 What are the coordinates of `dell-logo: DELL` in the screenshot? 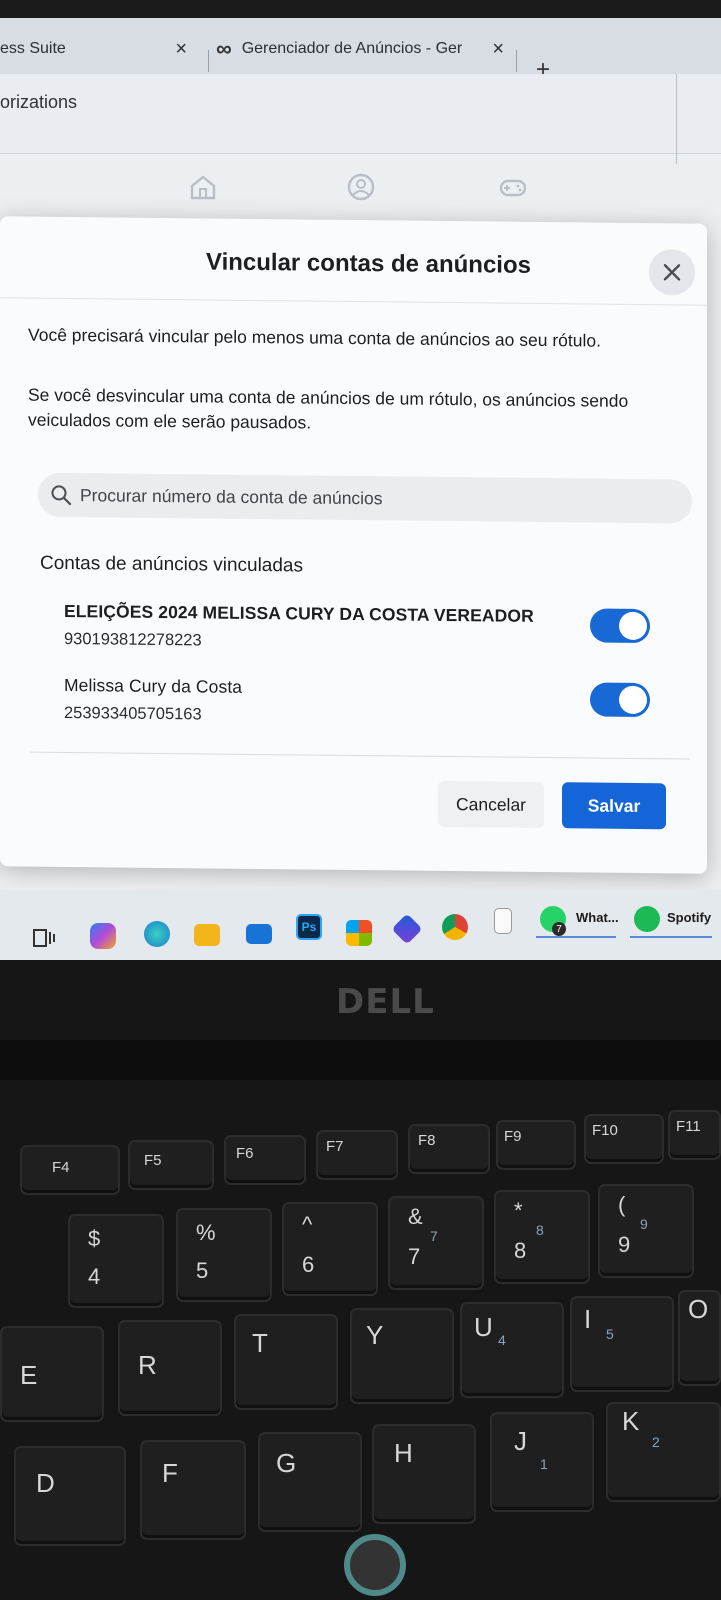 It's located at (385, 1002).